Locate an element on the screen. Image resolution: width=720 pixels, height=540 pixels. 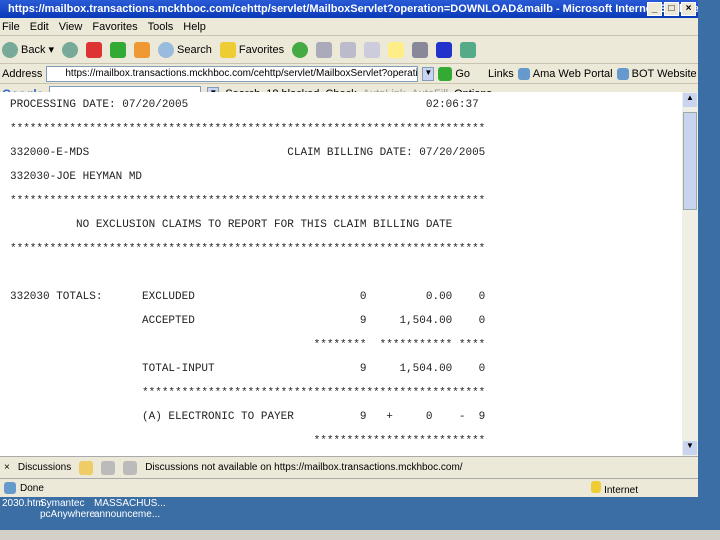
mail-button is located at coordinates (324, 49).